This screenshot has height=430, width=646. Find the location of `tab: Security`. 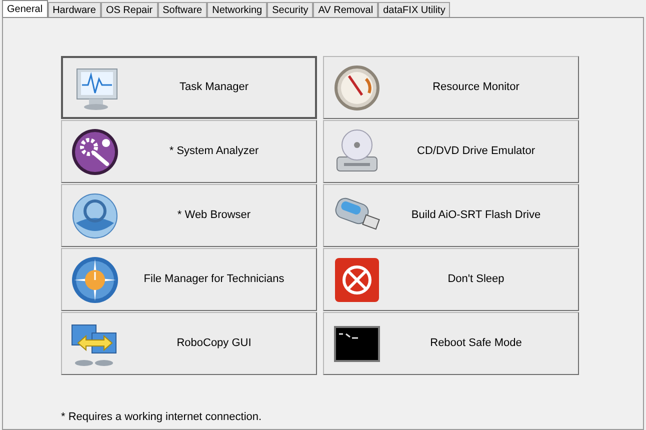

tab: Security is located at coordinates (290, 9).